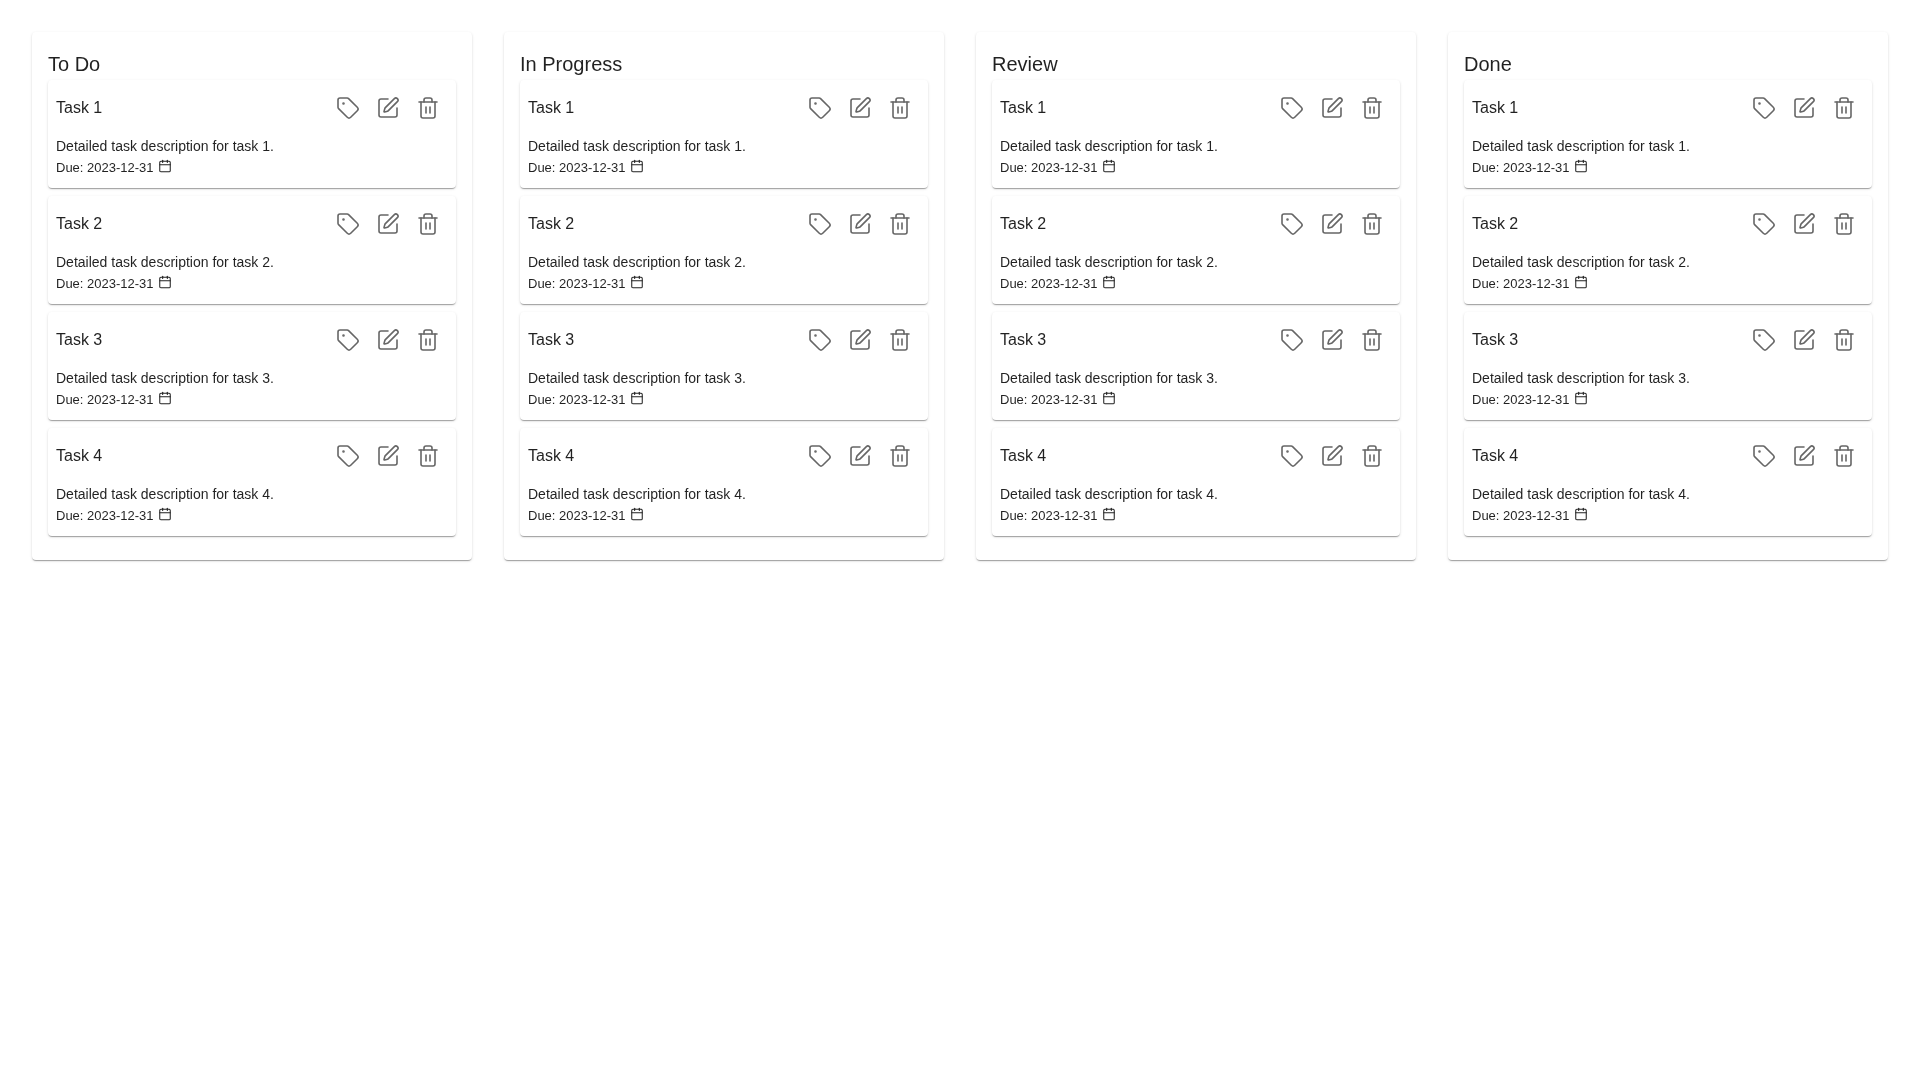 The height and width of the screenshot is (1080, 1920). Describe the element at coordinates (571, 64) in the screenshot. I see `column-title: In Progress` at that location.